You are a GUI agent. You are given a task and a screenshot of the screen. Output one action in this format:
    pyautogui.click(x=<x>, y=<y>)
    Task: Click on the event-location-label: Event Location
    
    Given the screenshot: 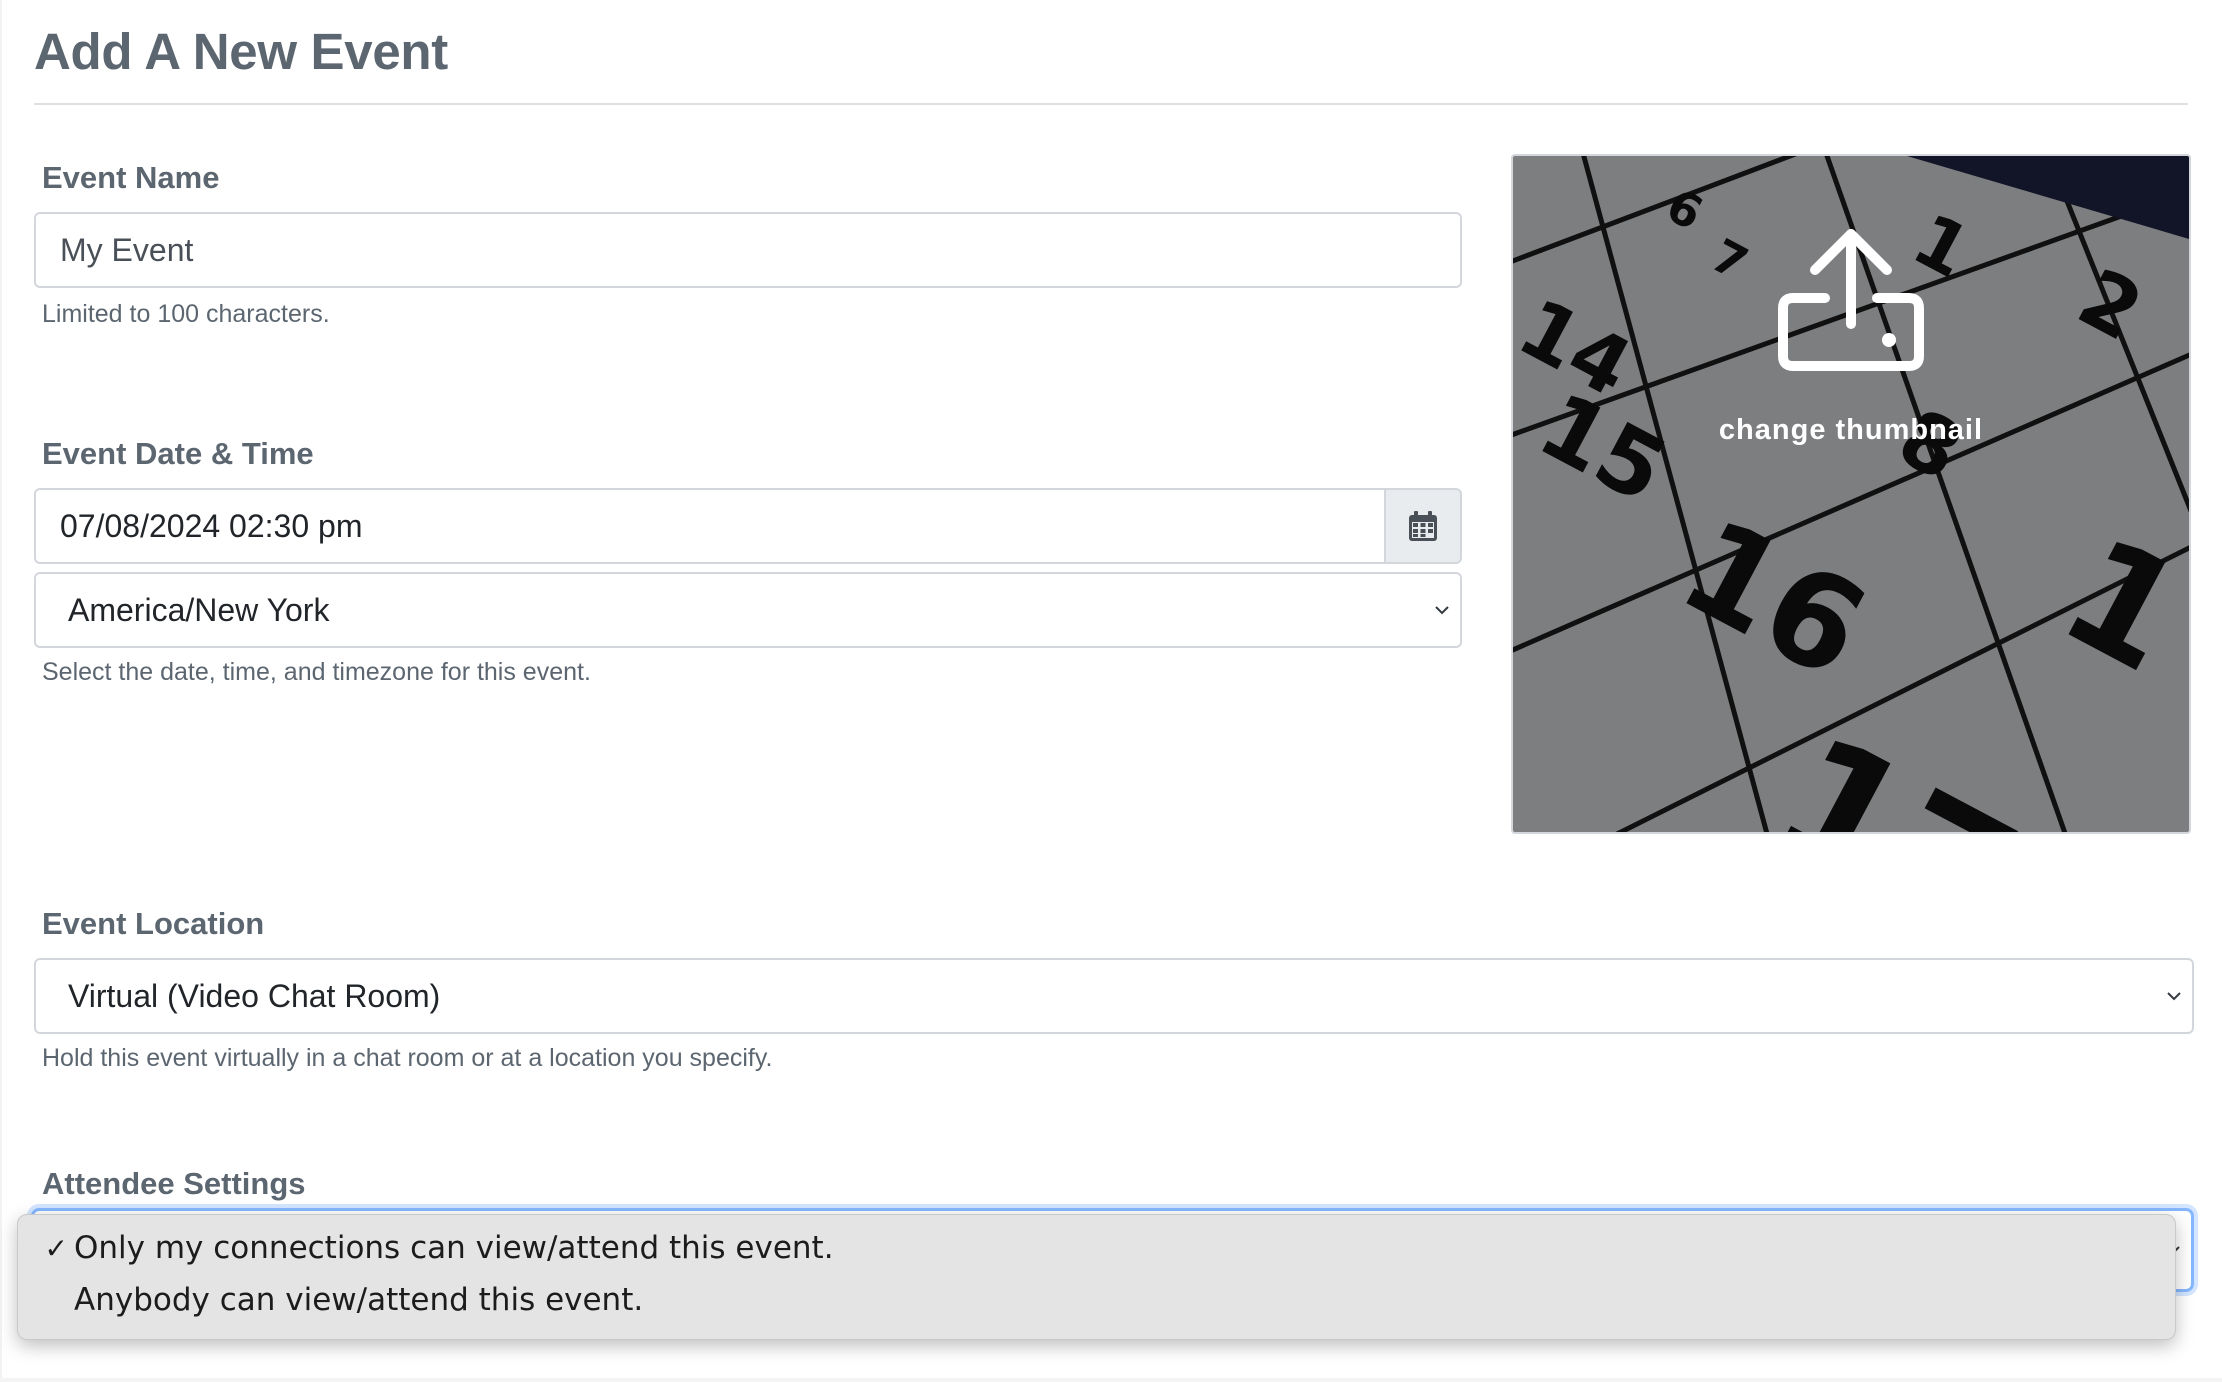 What is the action you would take?
    pyautogui.click(x=153, y=923)
    